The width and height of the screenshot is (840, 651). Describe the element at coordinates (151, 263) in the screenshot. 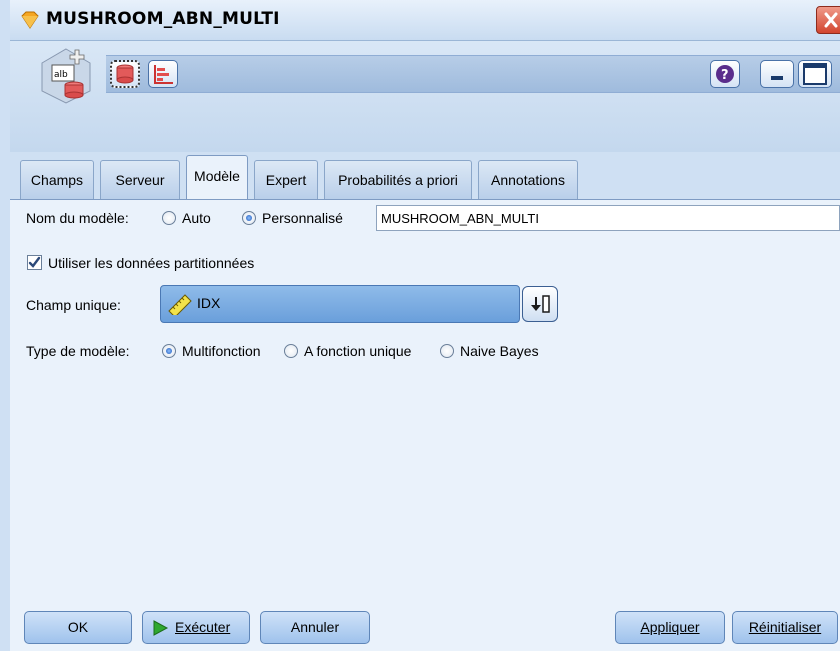

I see `use-partitioned-data-label: Utiliser les données partitionnées` at that location.